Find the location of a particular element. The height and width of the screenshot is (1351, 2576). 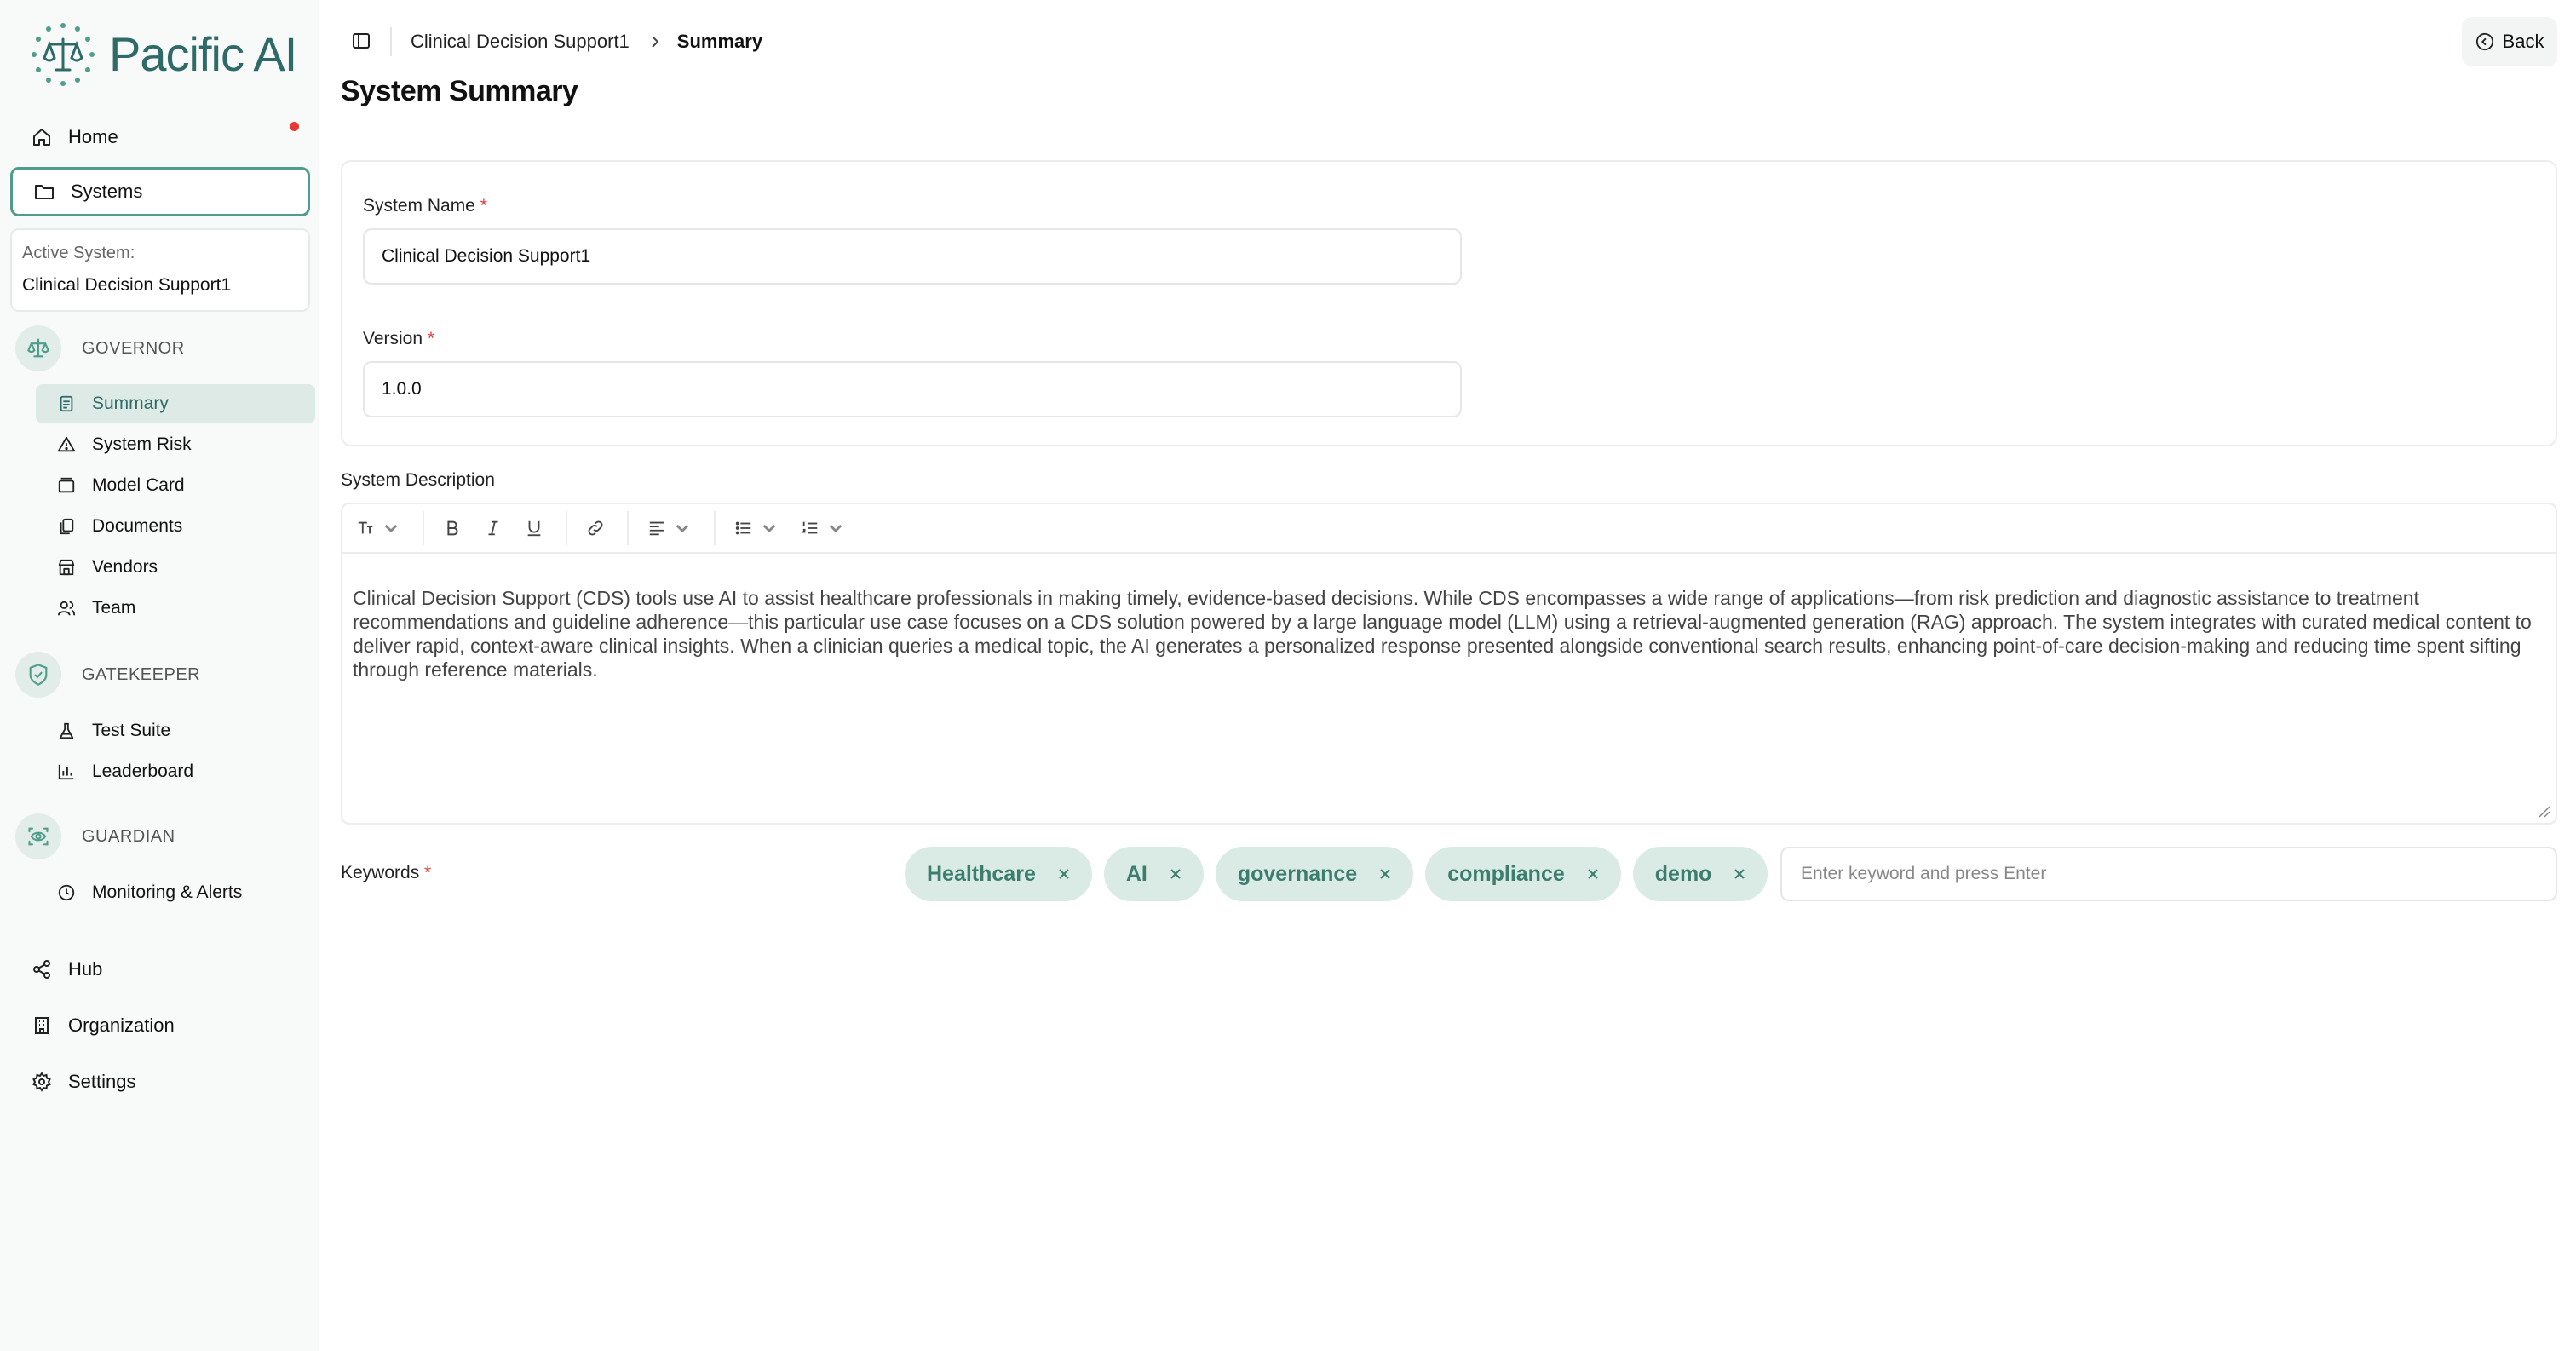

notification-dot is located at coordinates (295, 126).